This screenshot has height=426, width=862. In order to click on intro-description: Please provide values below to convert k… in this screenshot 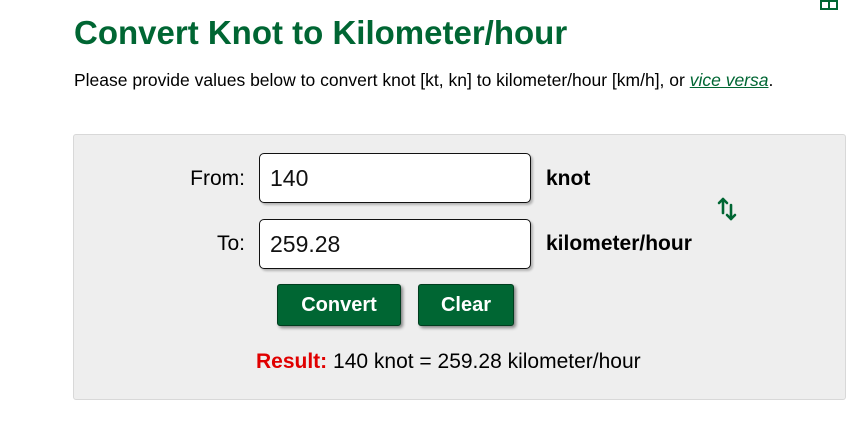, I will do `click(382, 80)`.